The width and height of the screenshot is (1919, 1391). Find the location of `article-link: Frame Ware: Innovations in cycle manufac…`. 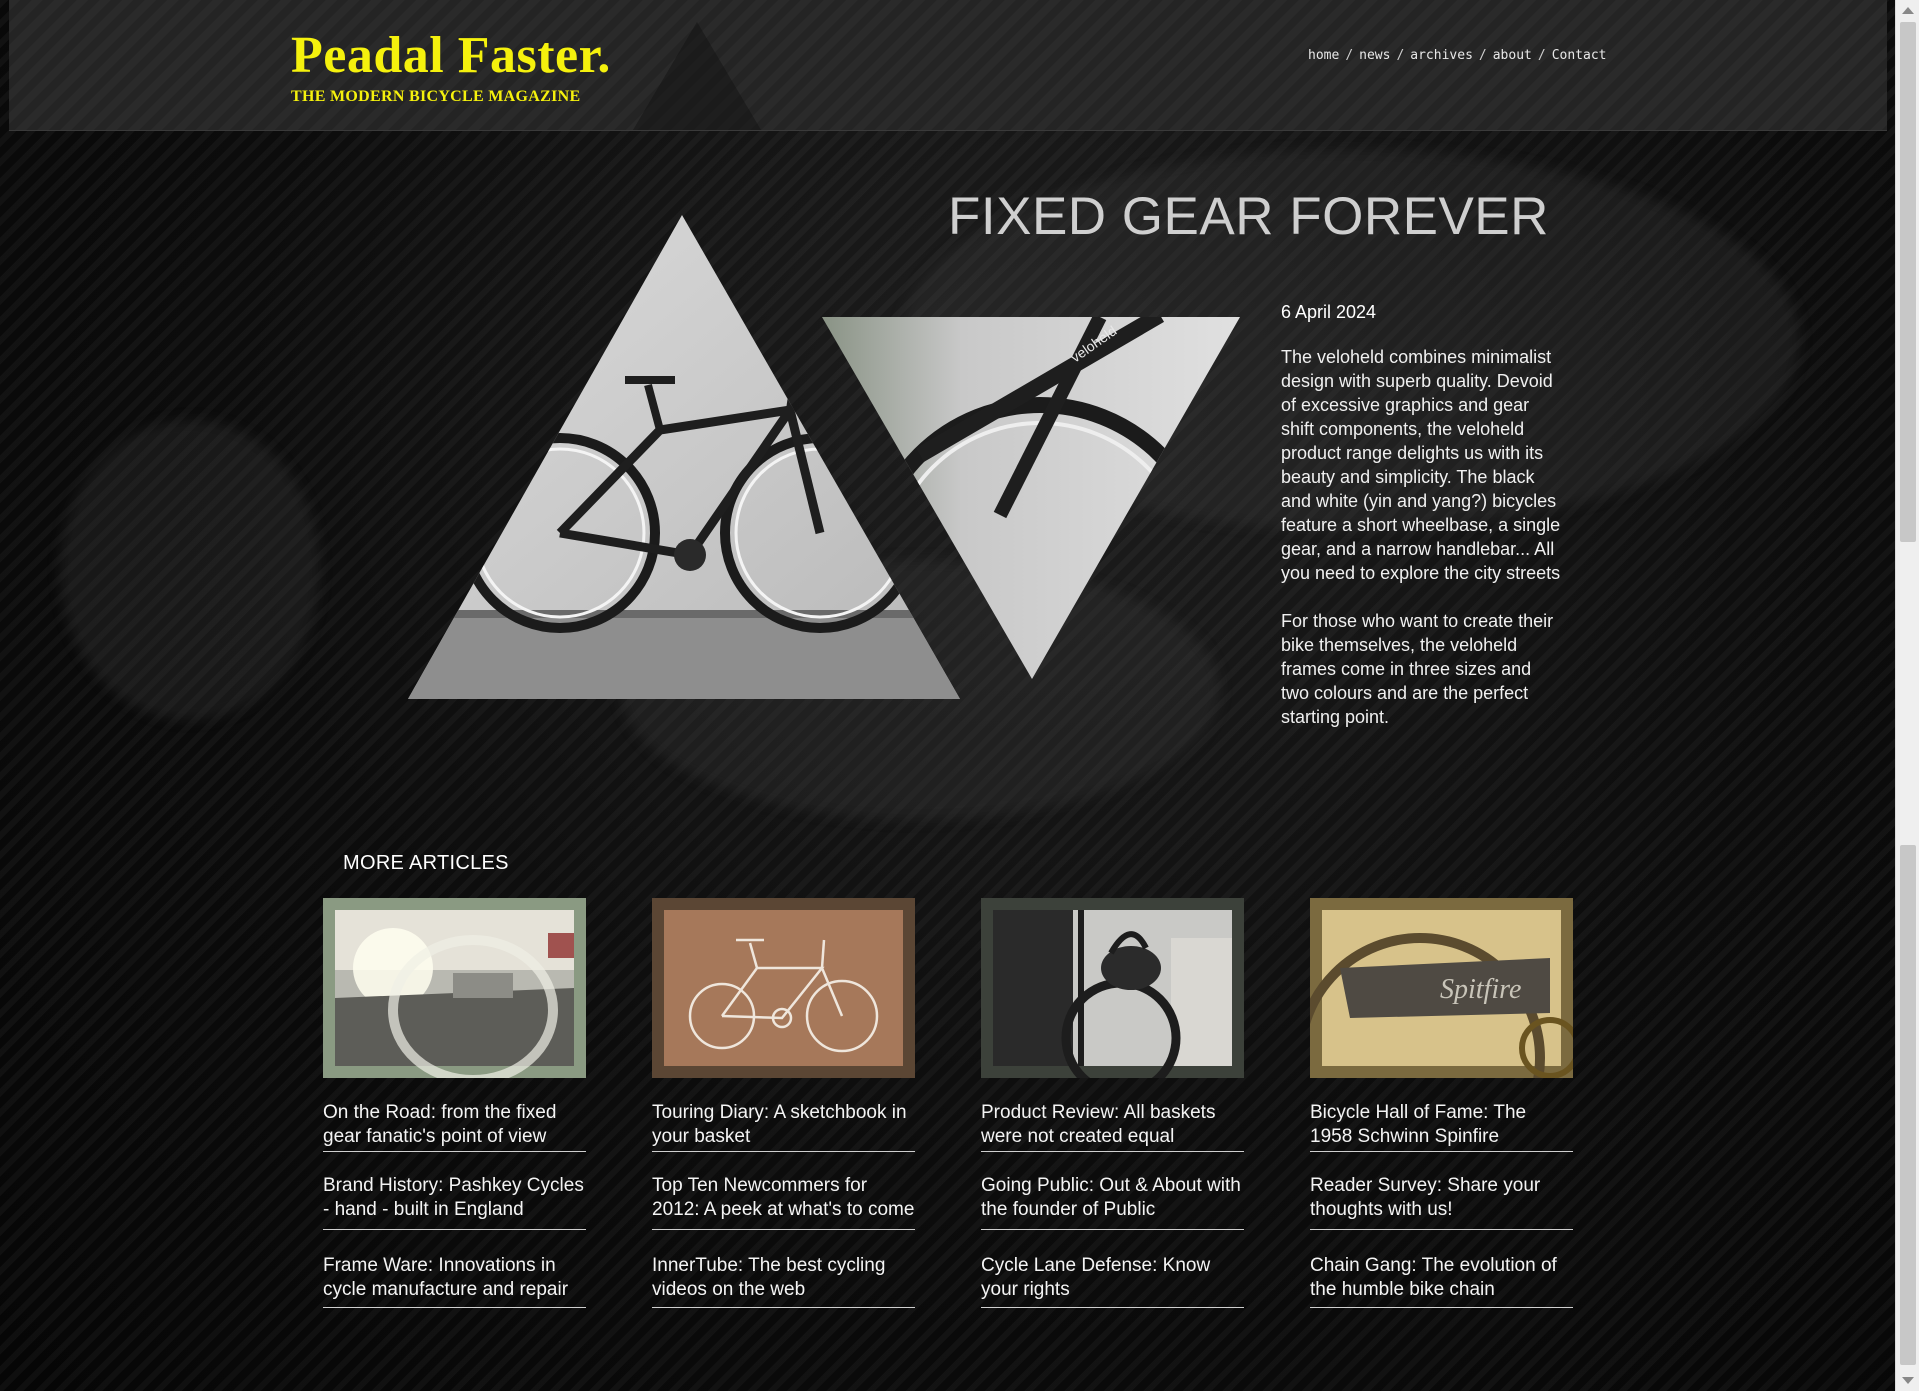

article-link: Frame Ware: Innovations in cycle manufac… is located at coordinates (454, 1269).